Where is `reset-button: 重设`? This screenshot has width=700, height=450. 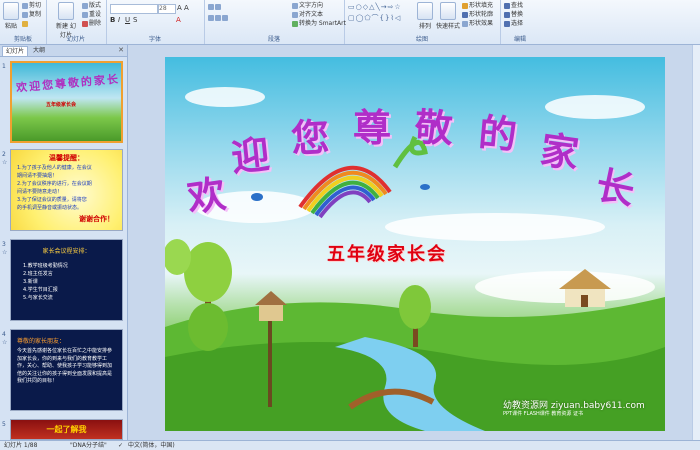
reset-button: 重设 is located at coordinates (91, 15).